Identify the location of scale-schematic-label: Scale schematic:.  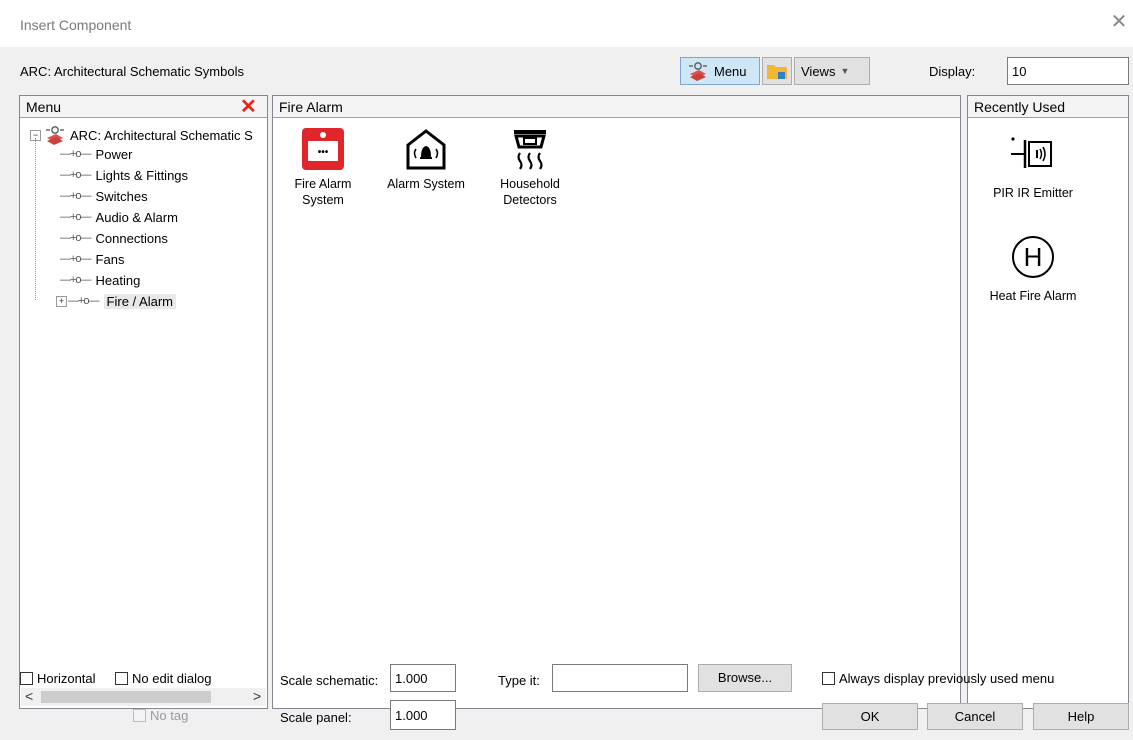
(329, 680).